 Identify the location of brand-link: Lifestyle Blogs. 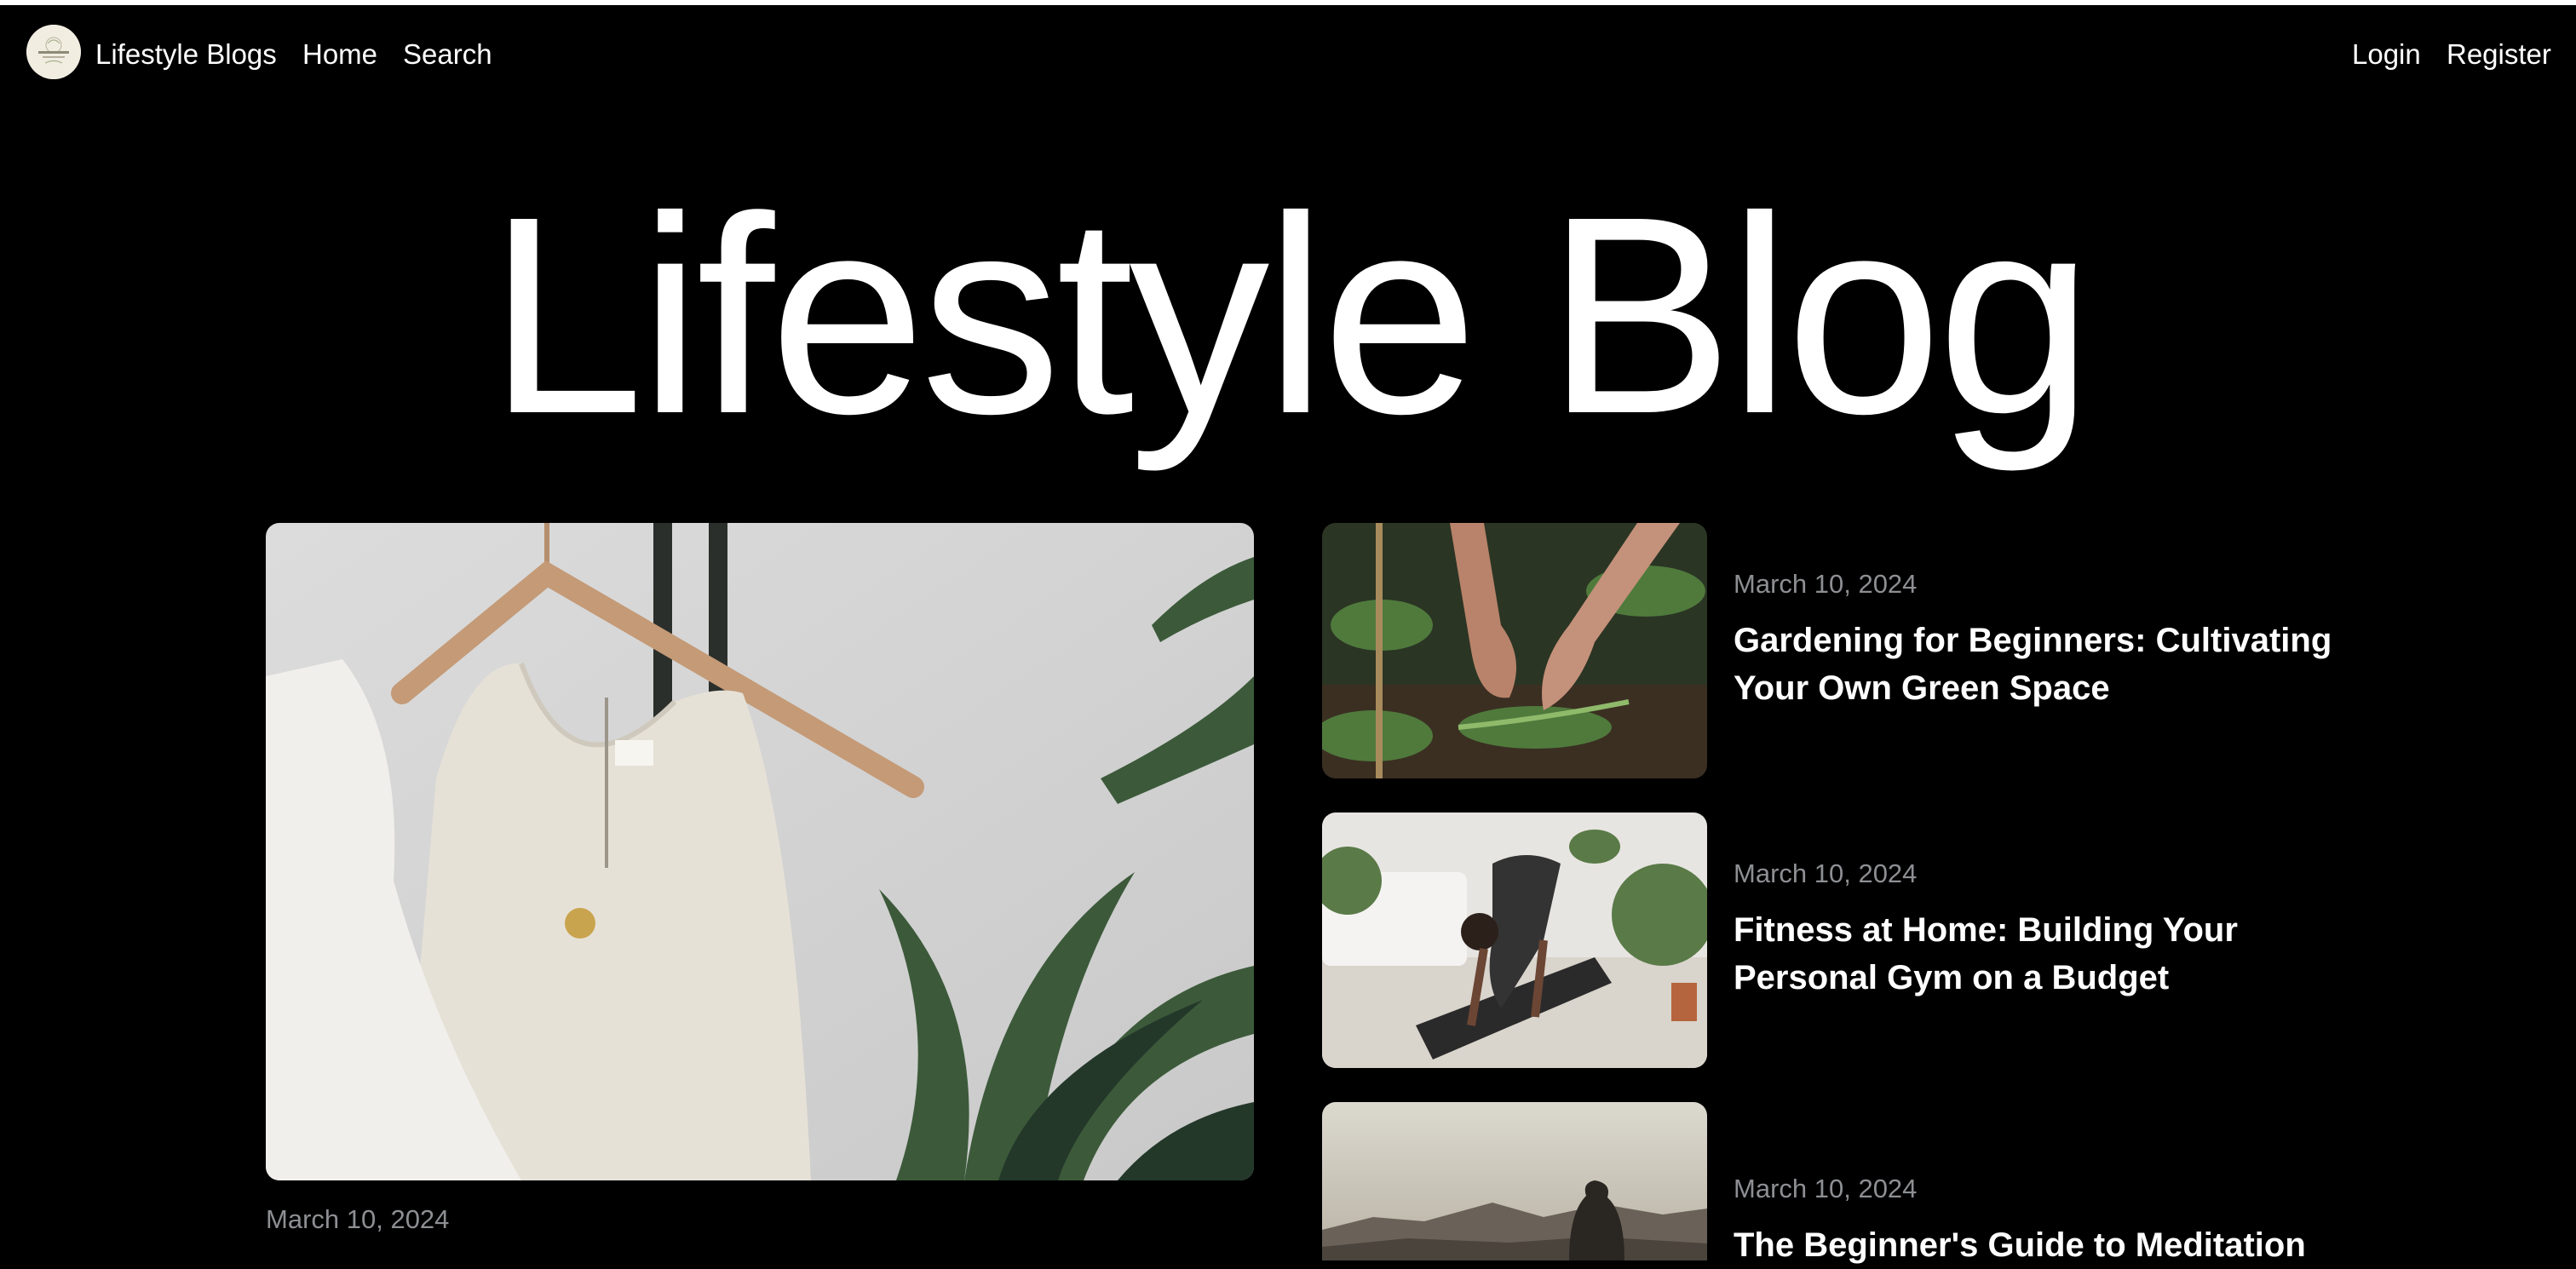
(186, 54).